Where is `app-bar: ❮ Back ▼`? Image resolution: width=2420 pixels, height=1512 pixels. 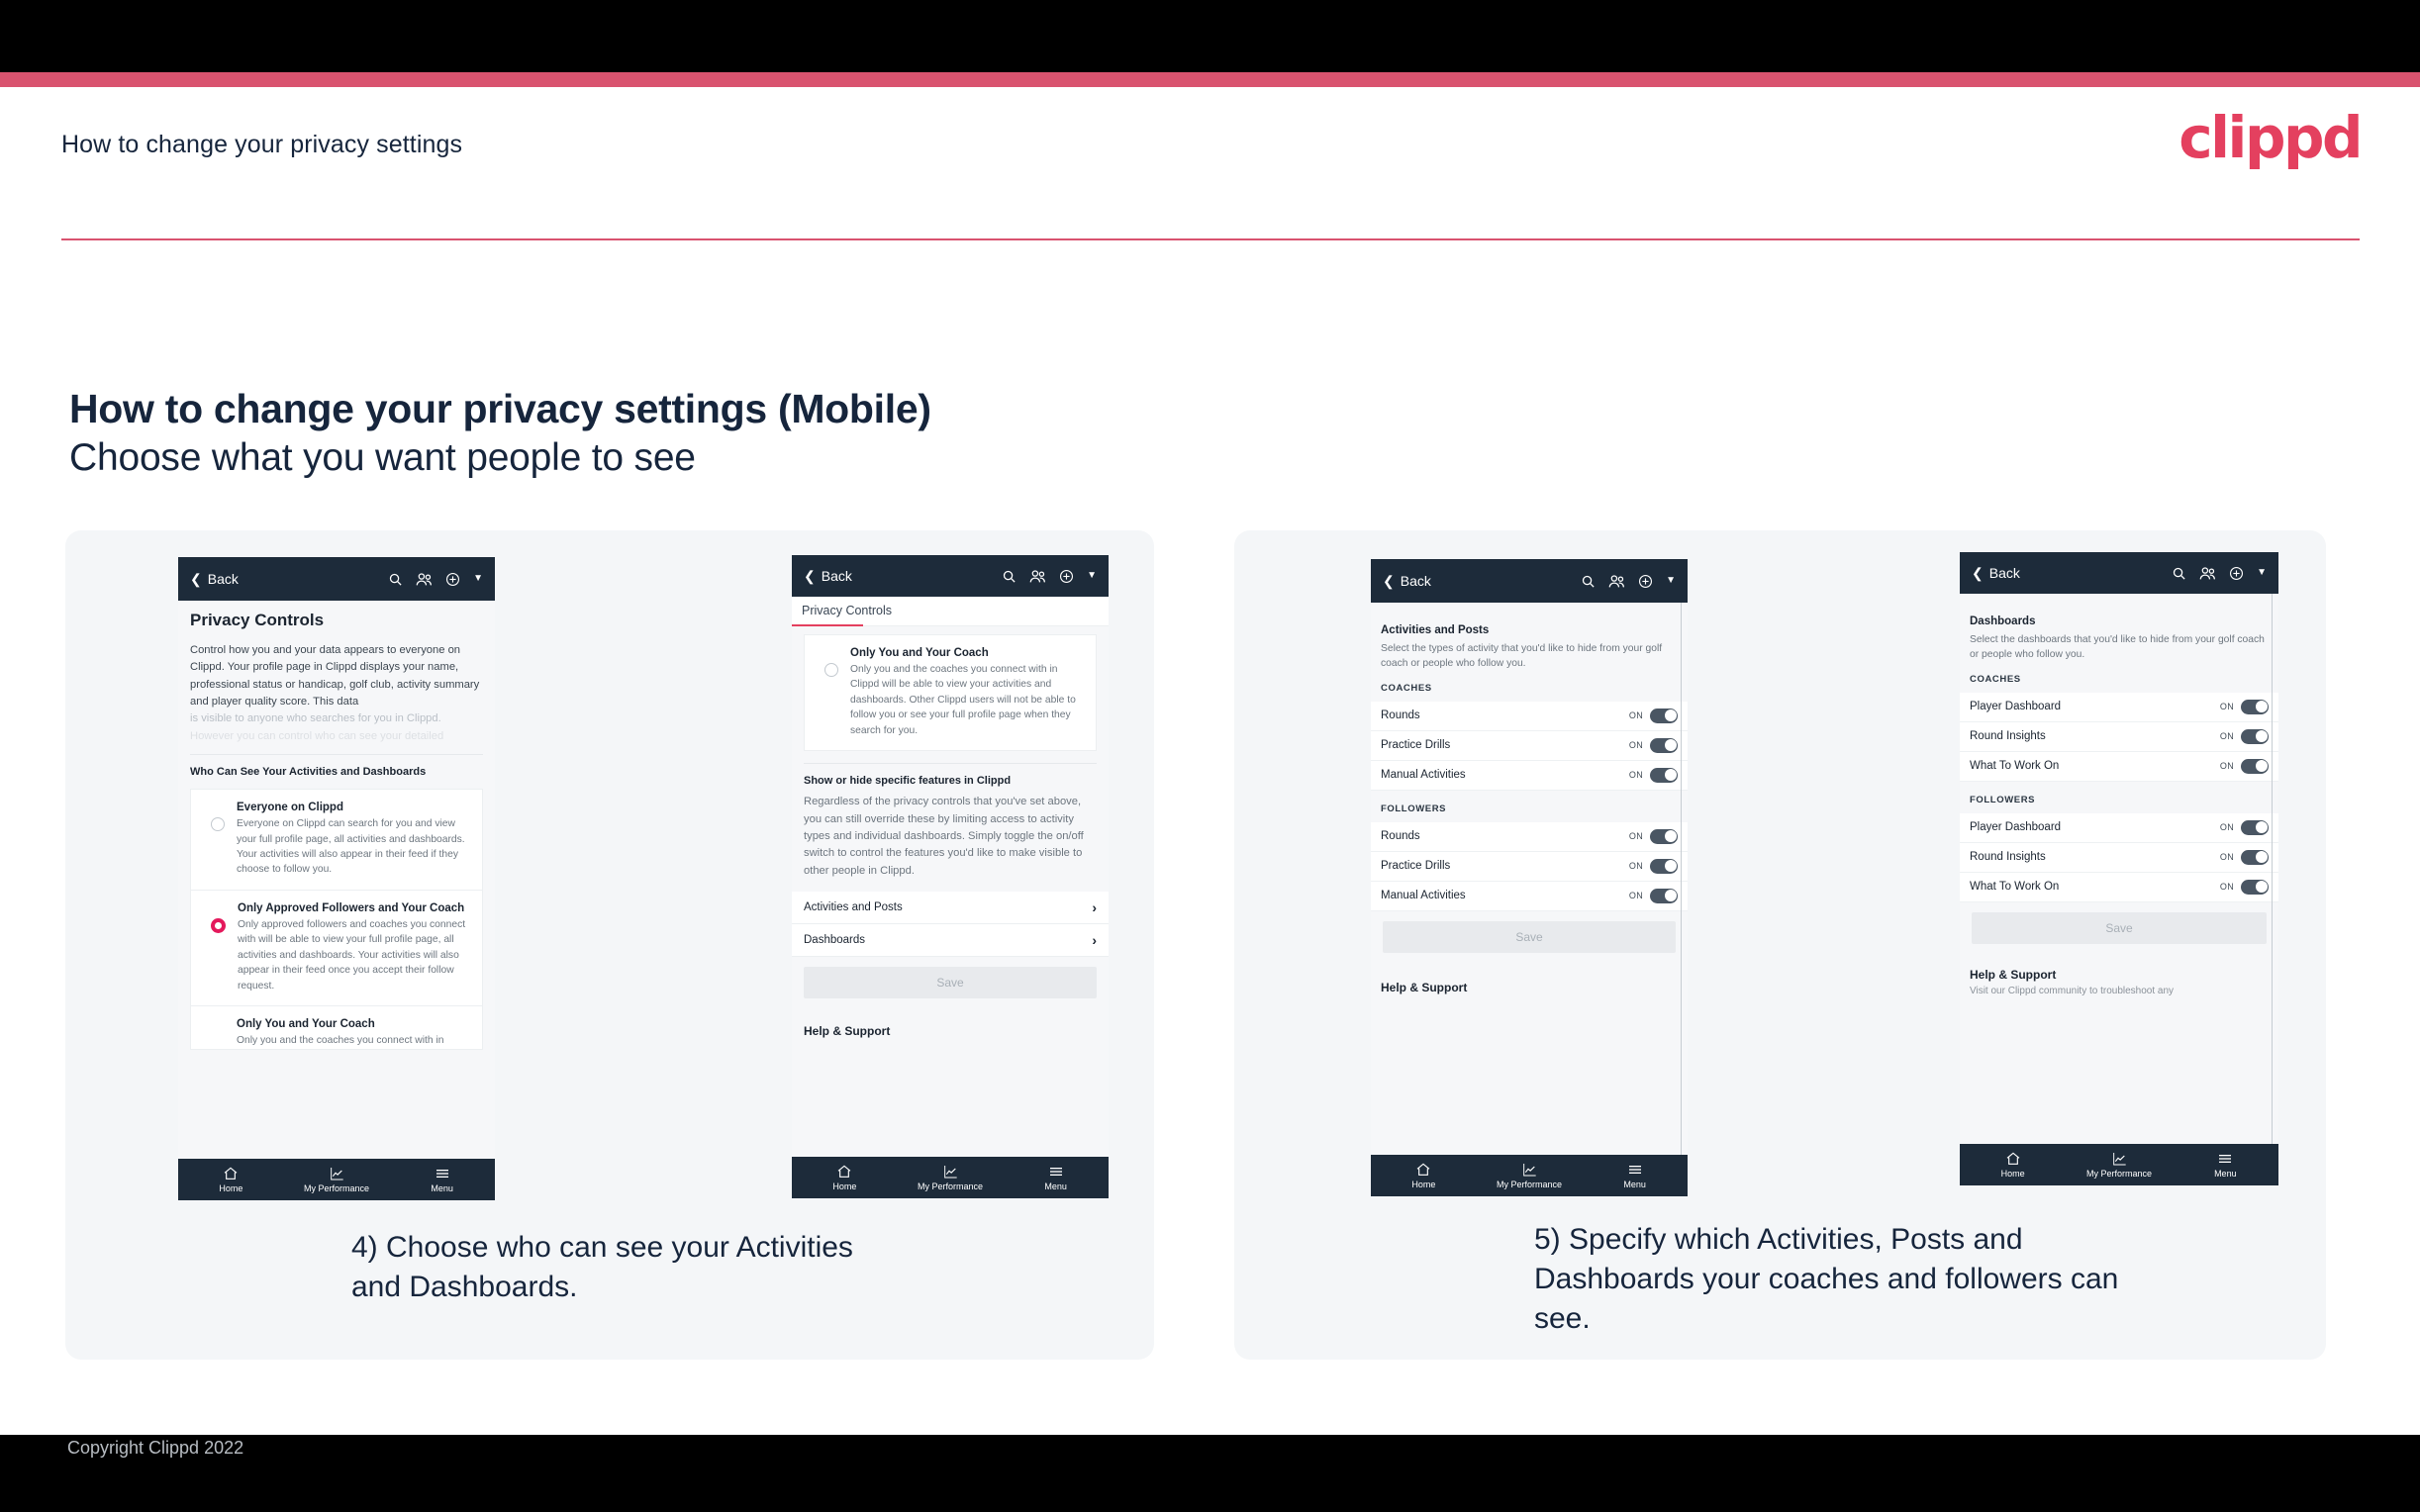 app-bar: ❮ Back ▼ is located at coordinates (950, 576).